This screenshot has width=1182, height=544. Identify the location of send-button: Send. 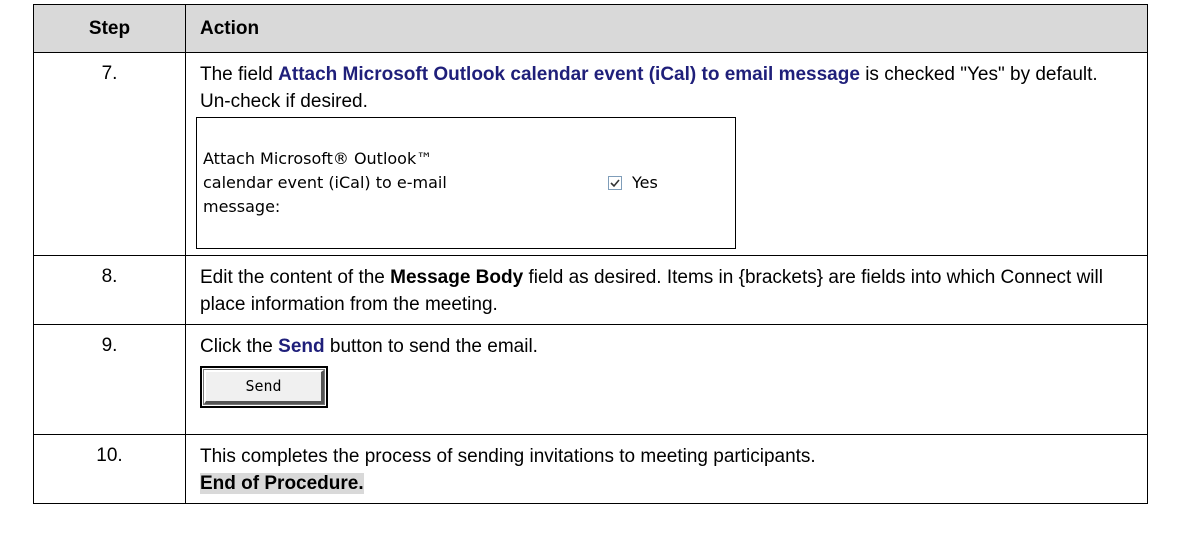
(264, 387).